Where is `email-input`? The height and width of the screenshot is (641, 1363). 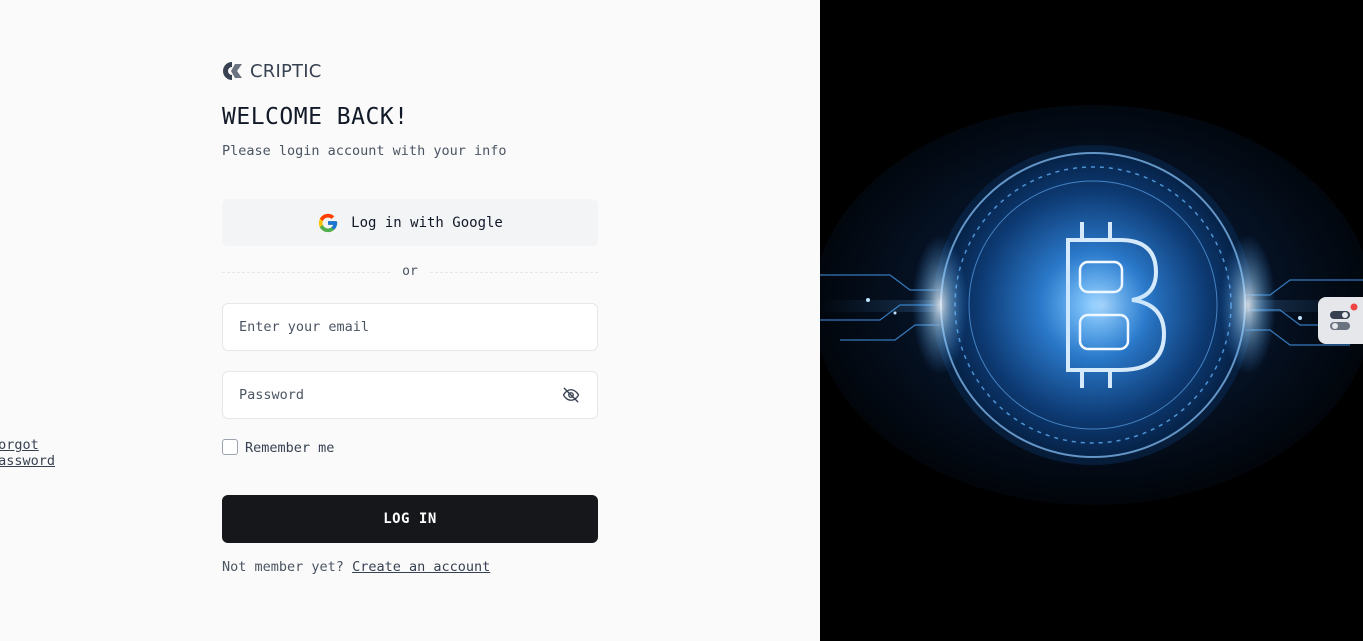
email-input is located at coordinates (399, 327).